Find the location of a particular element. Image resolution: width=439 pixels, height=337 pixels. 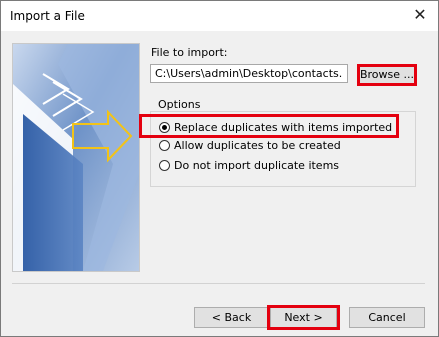

radio-label: Do not import duplicate items is located at coordinates (257, 165).